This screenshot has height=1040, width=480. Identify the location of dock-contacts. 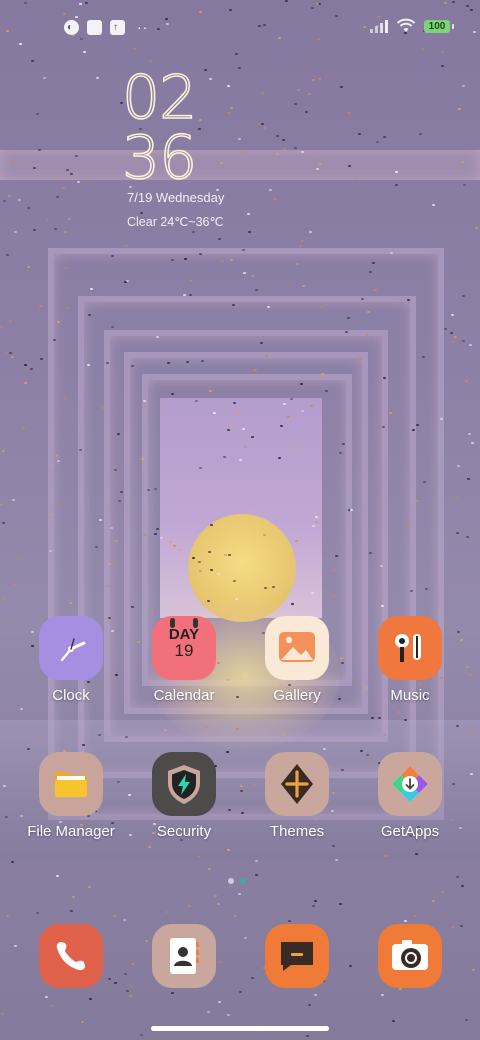
(184, 956).